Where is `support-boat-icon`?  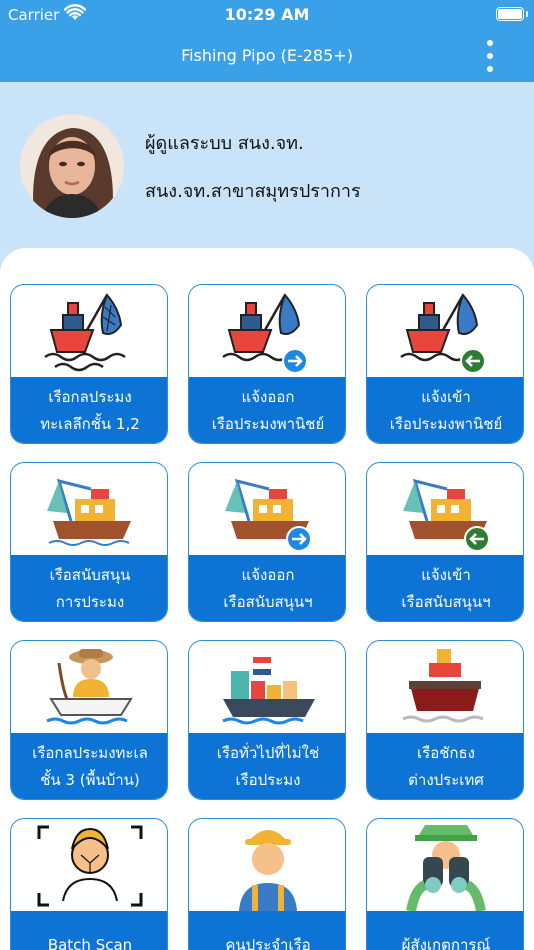
support-boat-icon is located at coordinates (89, 512).